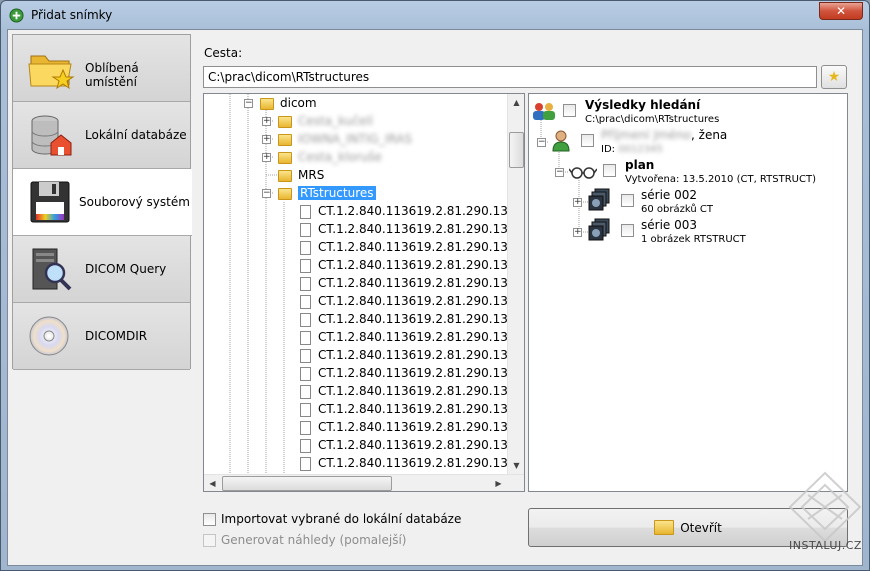  I want to click on tree-folder-row: − dicom, so click(354, 104).